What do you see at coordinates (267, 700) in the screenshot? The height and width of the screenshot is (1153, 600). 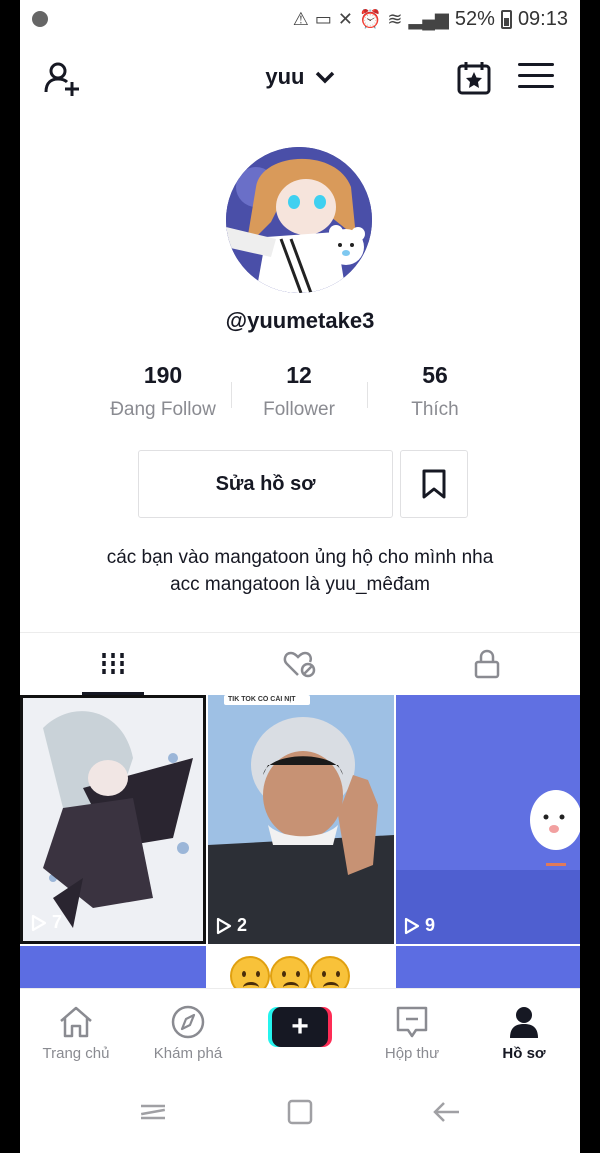 I see `video-banner: TIK TOK CÓ CÁI NỊT` at bounding box center [267, 700].